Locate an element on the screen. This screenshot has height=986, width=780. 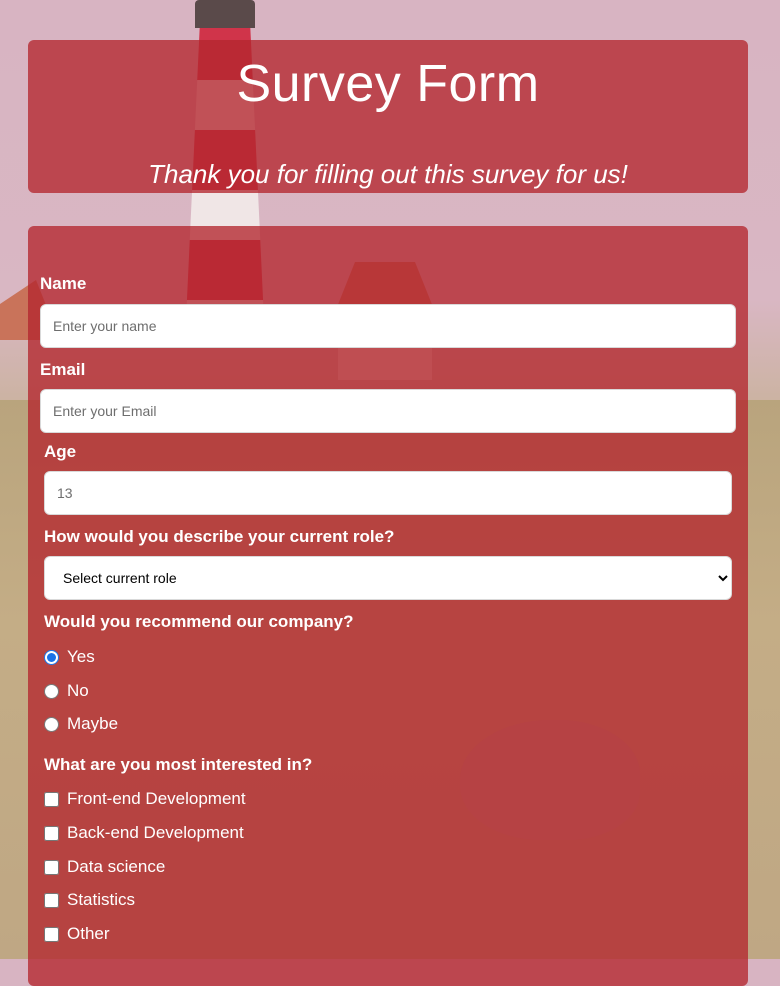
age-label: Age is located at coordinates (60, 451).